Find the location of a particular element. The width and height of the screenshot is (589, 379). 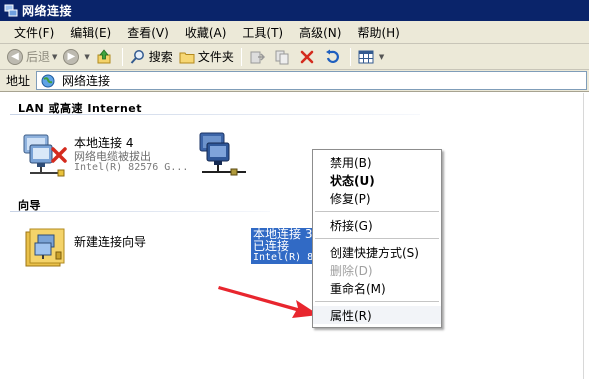

up-folder-icon is located at coordinates (104, 56).